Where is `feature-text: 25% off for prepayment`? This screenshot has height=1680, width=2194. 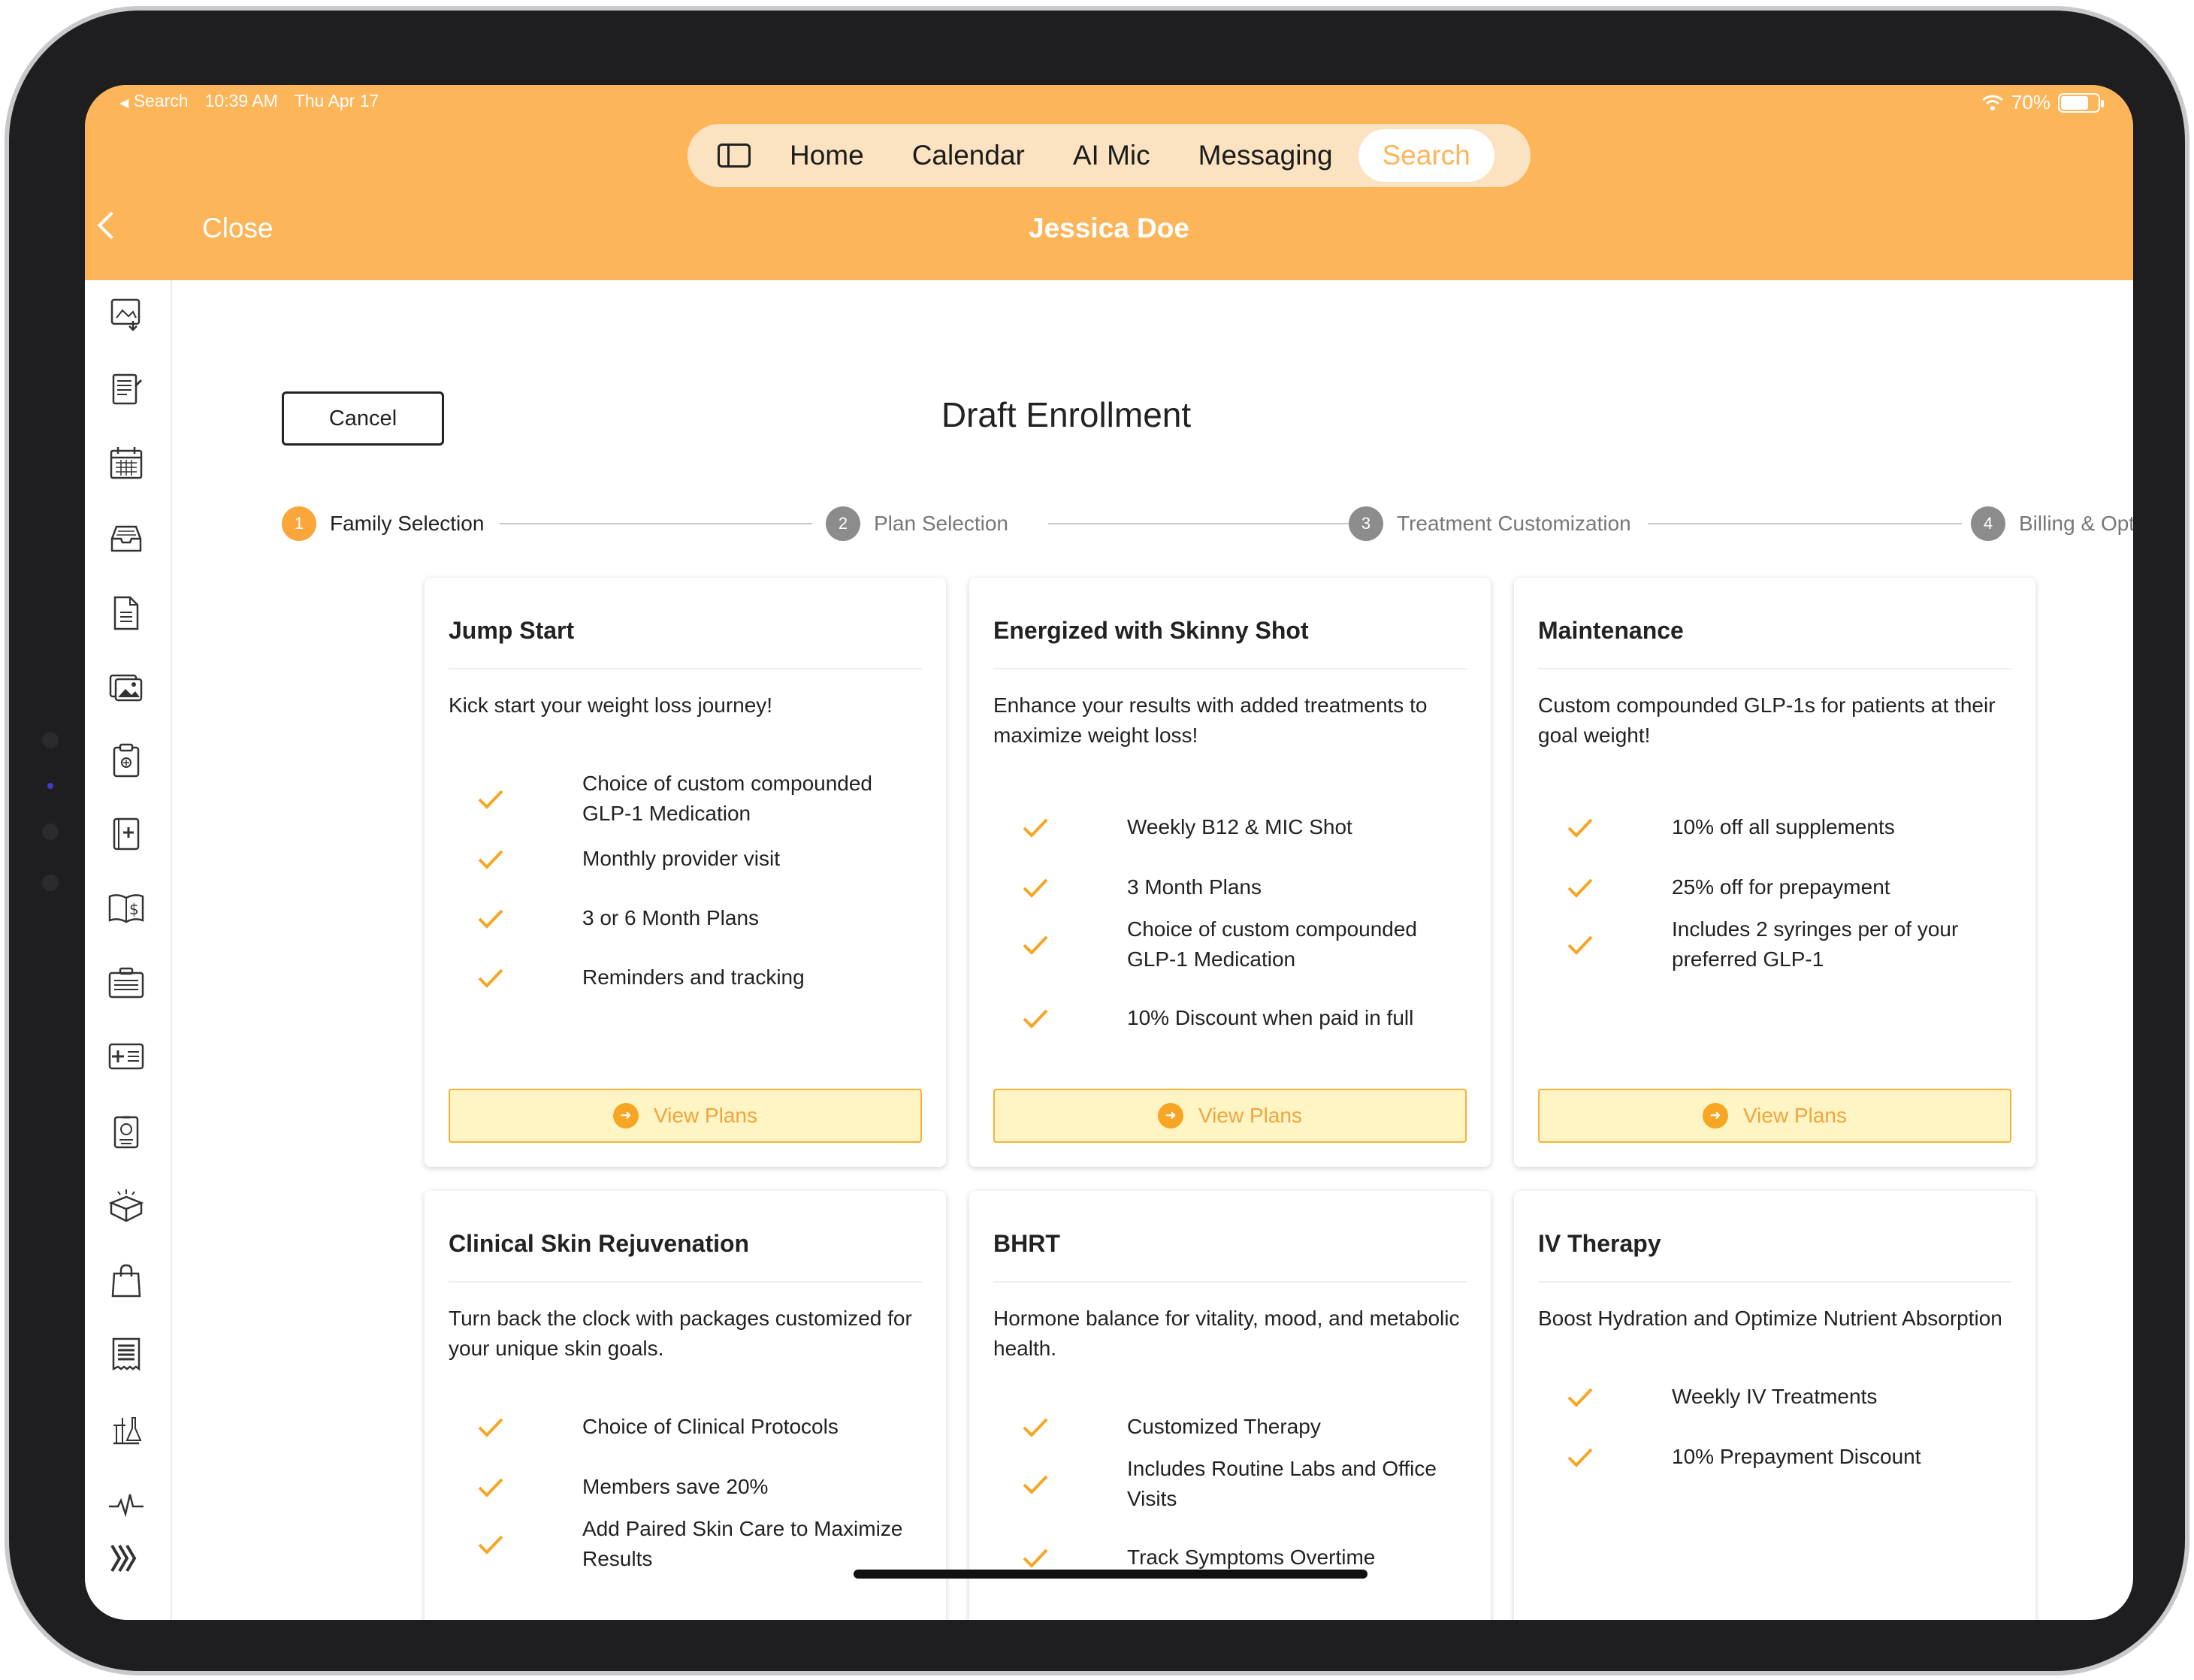 feature-text: 25% off for prepayment is located at coordinates (1781, 887).